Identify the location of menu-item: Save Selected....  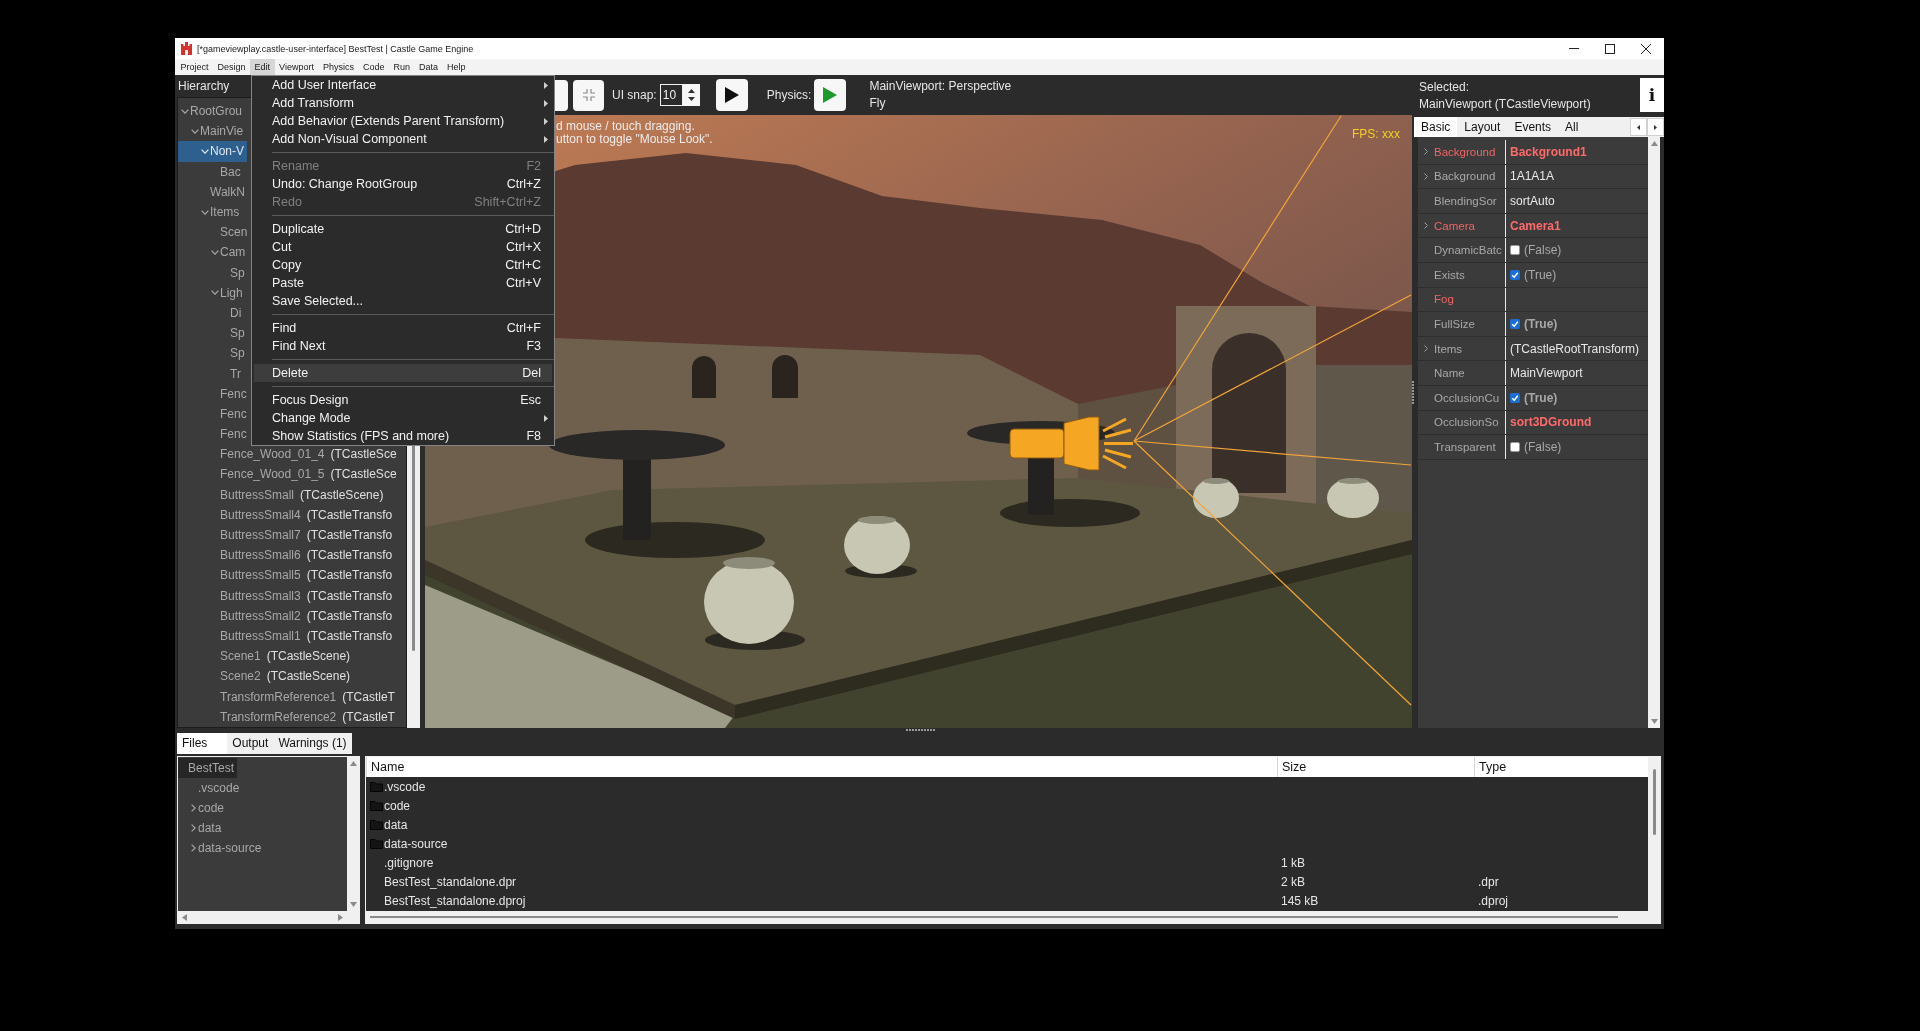
(403, 301).